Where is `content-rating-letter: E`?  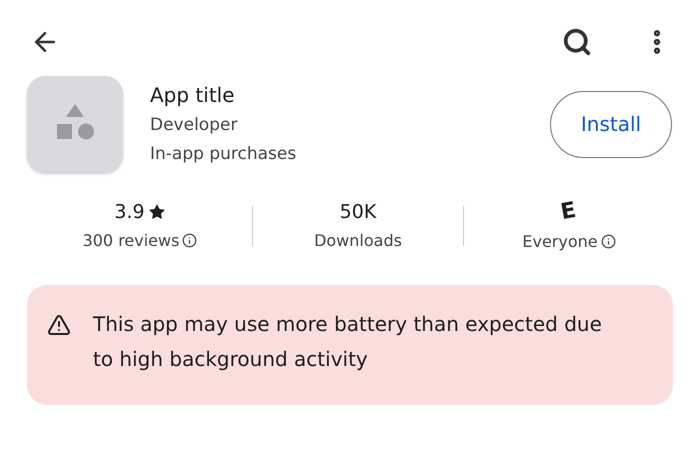
content-rating-letter: E is located at coordinates (569, 212).